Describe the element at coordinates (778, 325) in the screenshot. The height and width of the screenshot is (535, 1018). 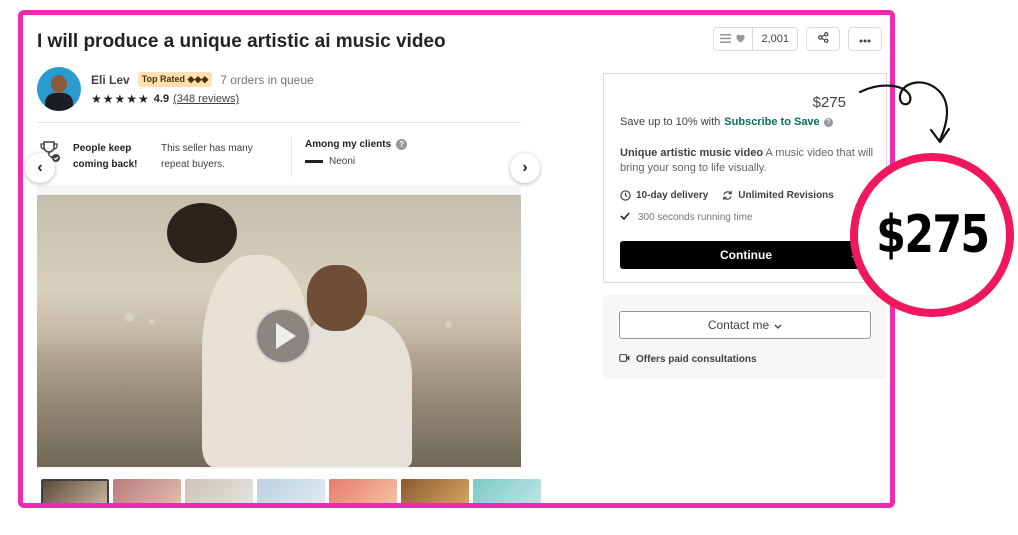
I see `chevron-down-icon` at that location.